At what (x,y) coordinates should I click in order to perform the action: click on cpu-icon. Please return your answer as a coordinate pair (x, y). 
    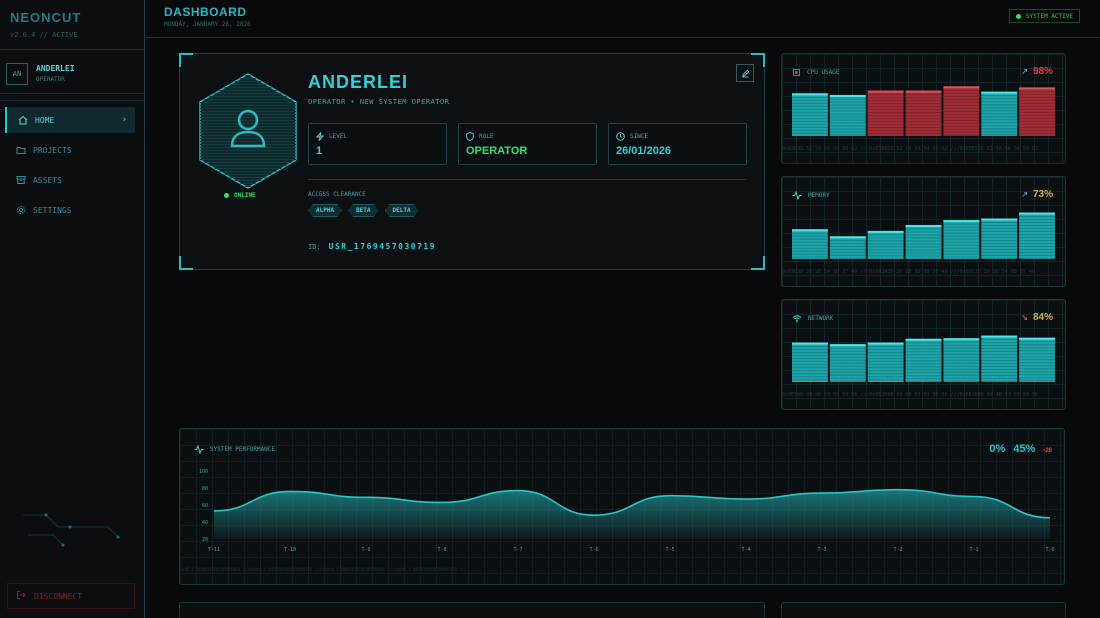
    Looking at the image, I should click on (796, 72).